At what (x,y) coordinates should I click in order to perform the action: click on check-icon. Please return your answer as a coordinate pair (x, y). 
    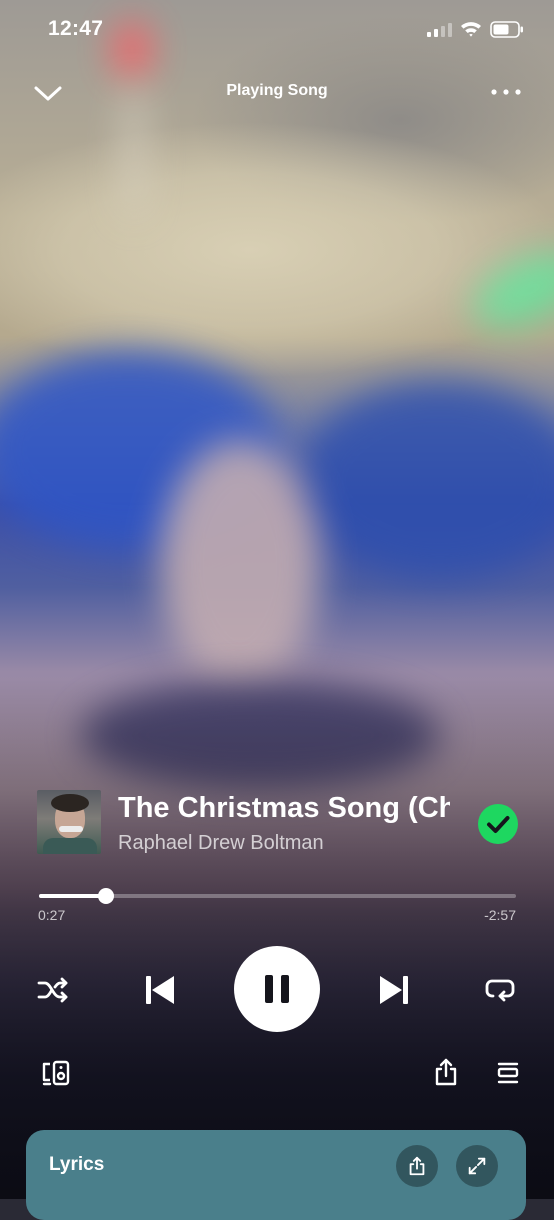
    Looking at the image, I should click on (498, 824).